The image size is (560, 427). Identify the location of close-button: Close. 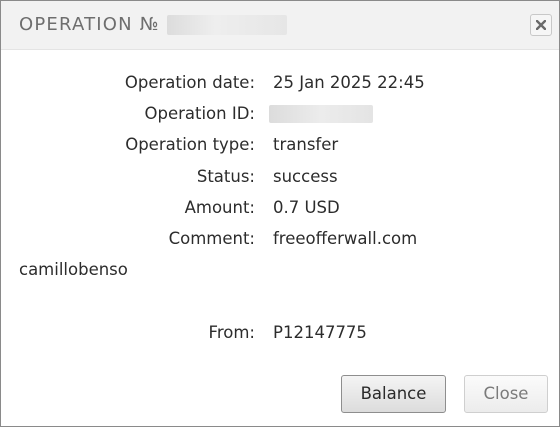
(506, 394).